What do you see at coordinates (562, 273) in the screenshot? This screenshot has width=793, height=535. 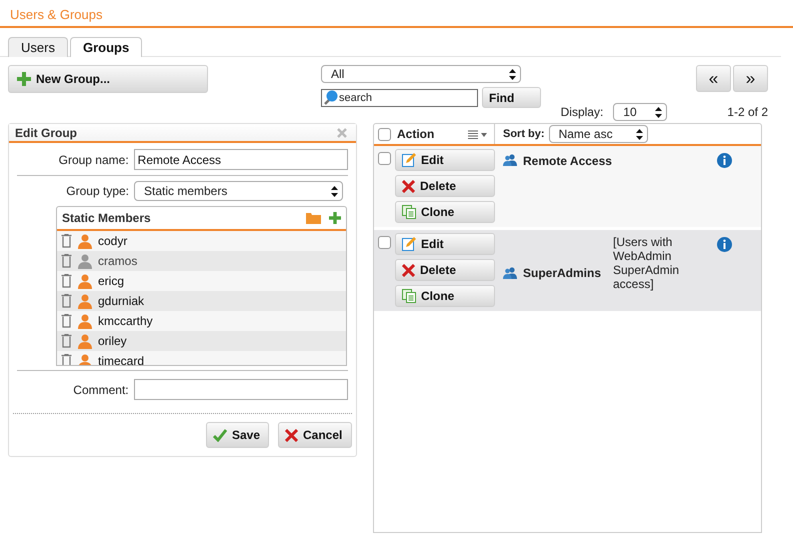 I see `group-name: SuperAdmins` at bounding box center [562, 273].